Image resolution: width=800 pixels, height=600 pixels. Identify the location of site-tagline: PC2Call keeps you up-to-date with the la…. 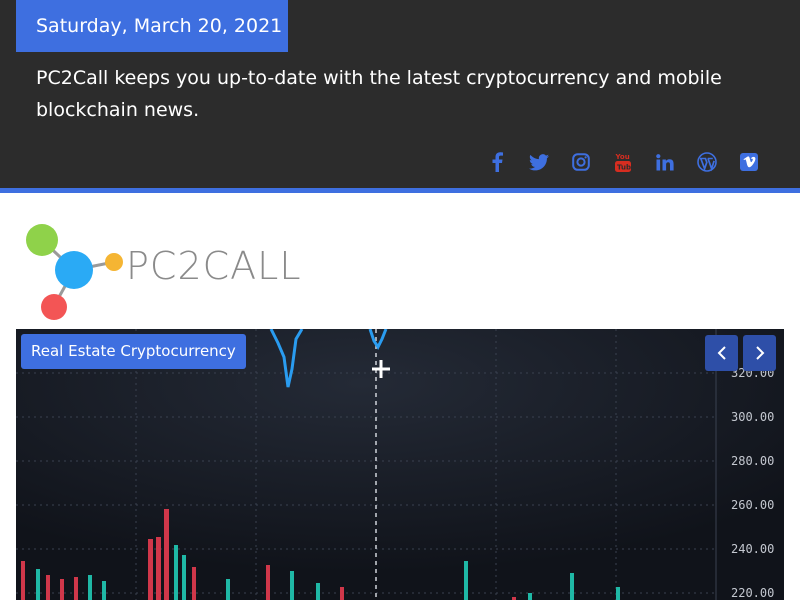
(379, 94).